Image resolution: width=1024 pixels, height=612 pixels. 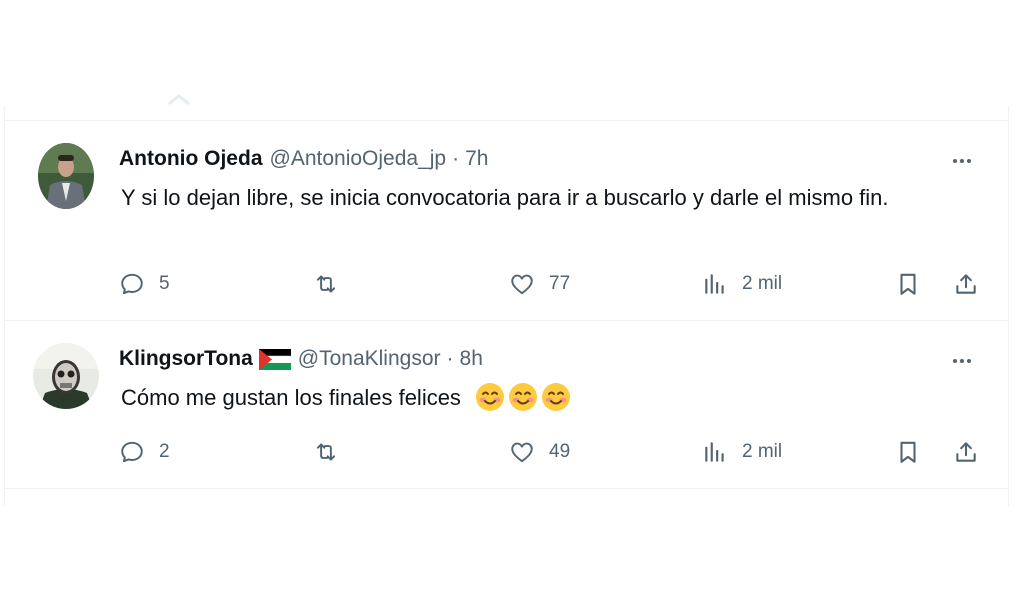 What do you see at coordinates (186, 359) in the screenshot?
I see `author-name: KlingsorTona` at bounding box center [186, 359].